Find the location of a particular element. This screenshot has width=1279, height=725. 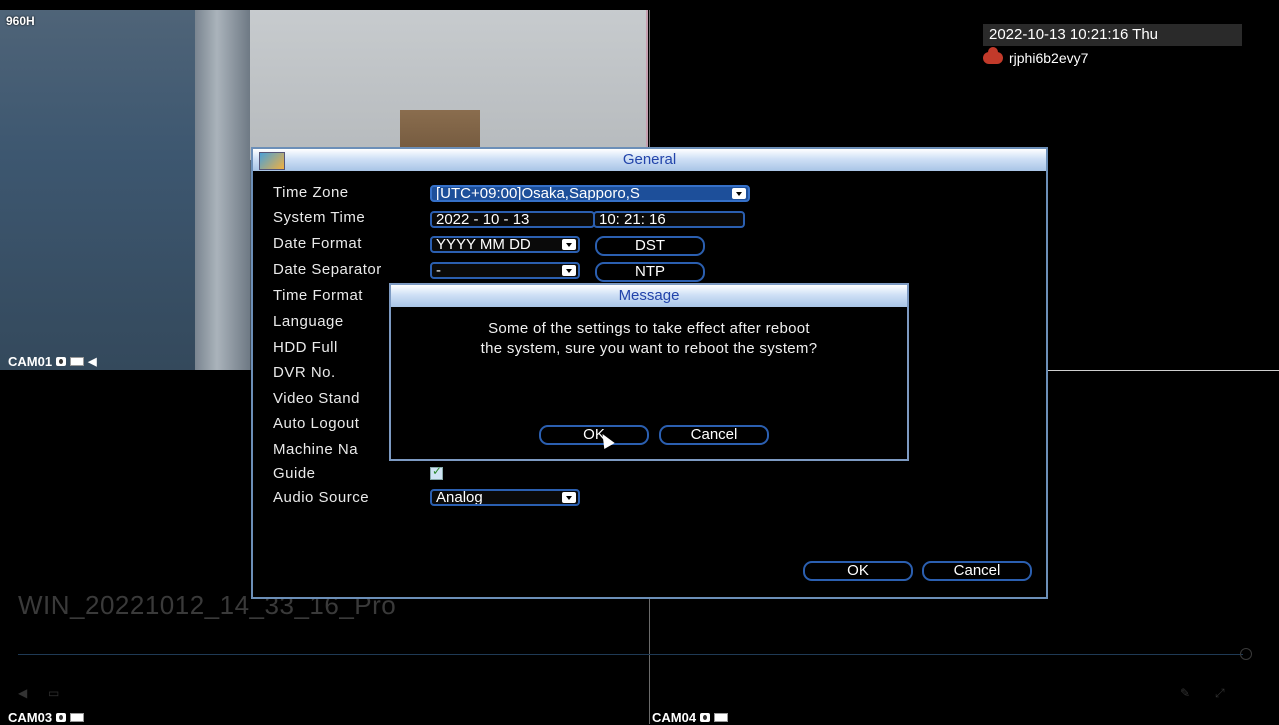

camera-feed-shelf-post is located at coordinates (222, 190).